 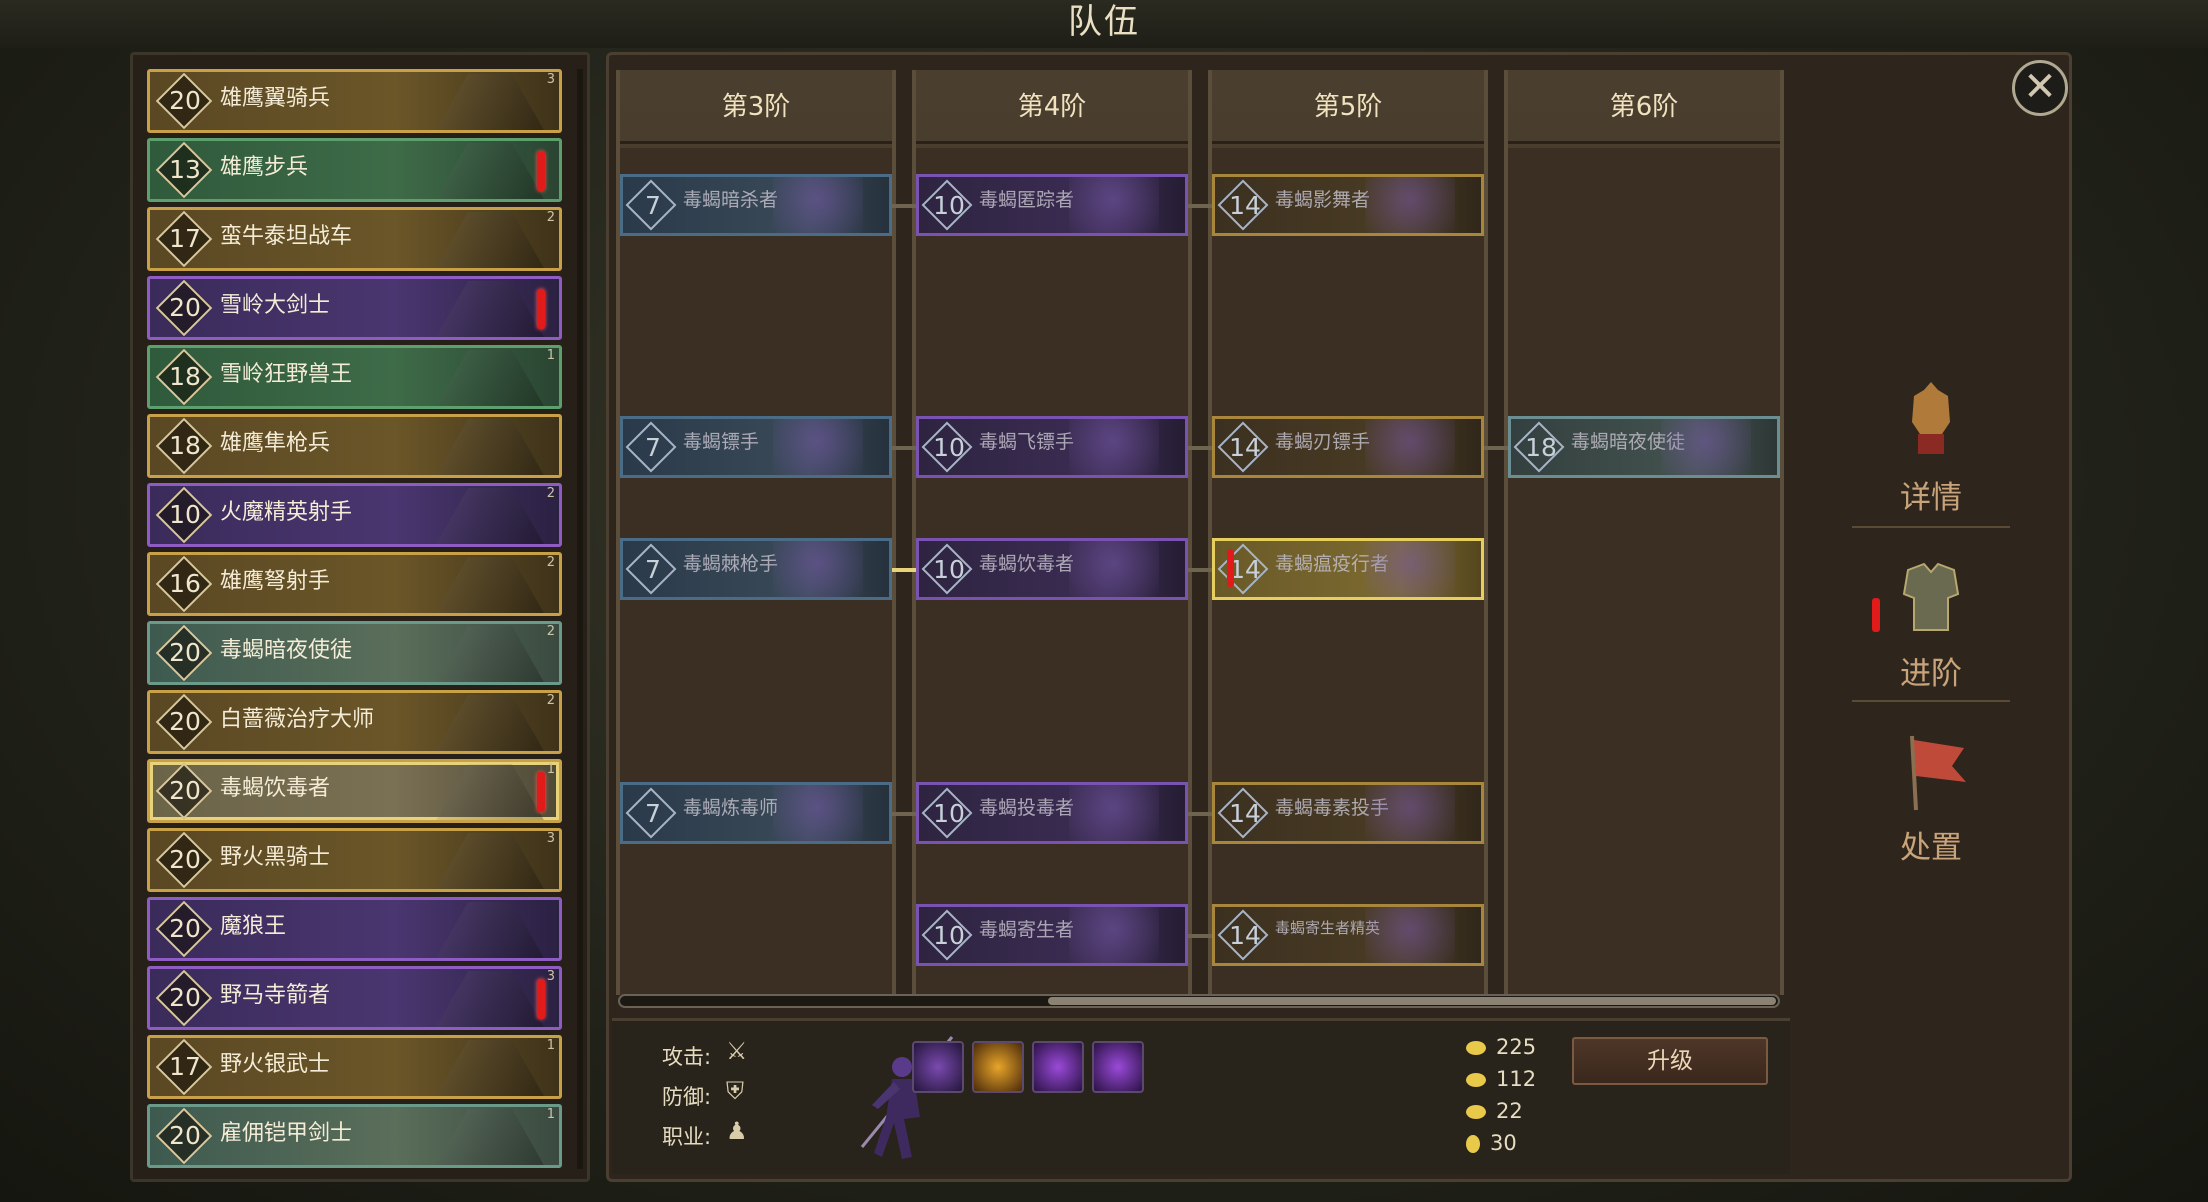 I want to click on tier-unit-node: 14 毒蝎刃镖手, so click(x=1348, y=447).